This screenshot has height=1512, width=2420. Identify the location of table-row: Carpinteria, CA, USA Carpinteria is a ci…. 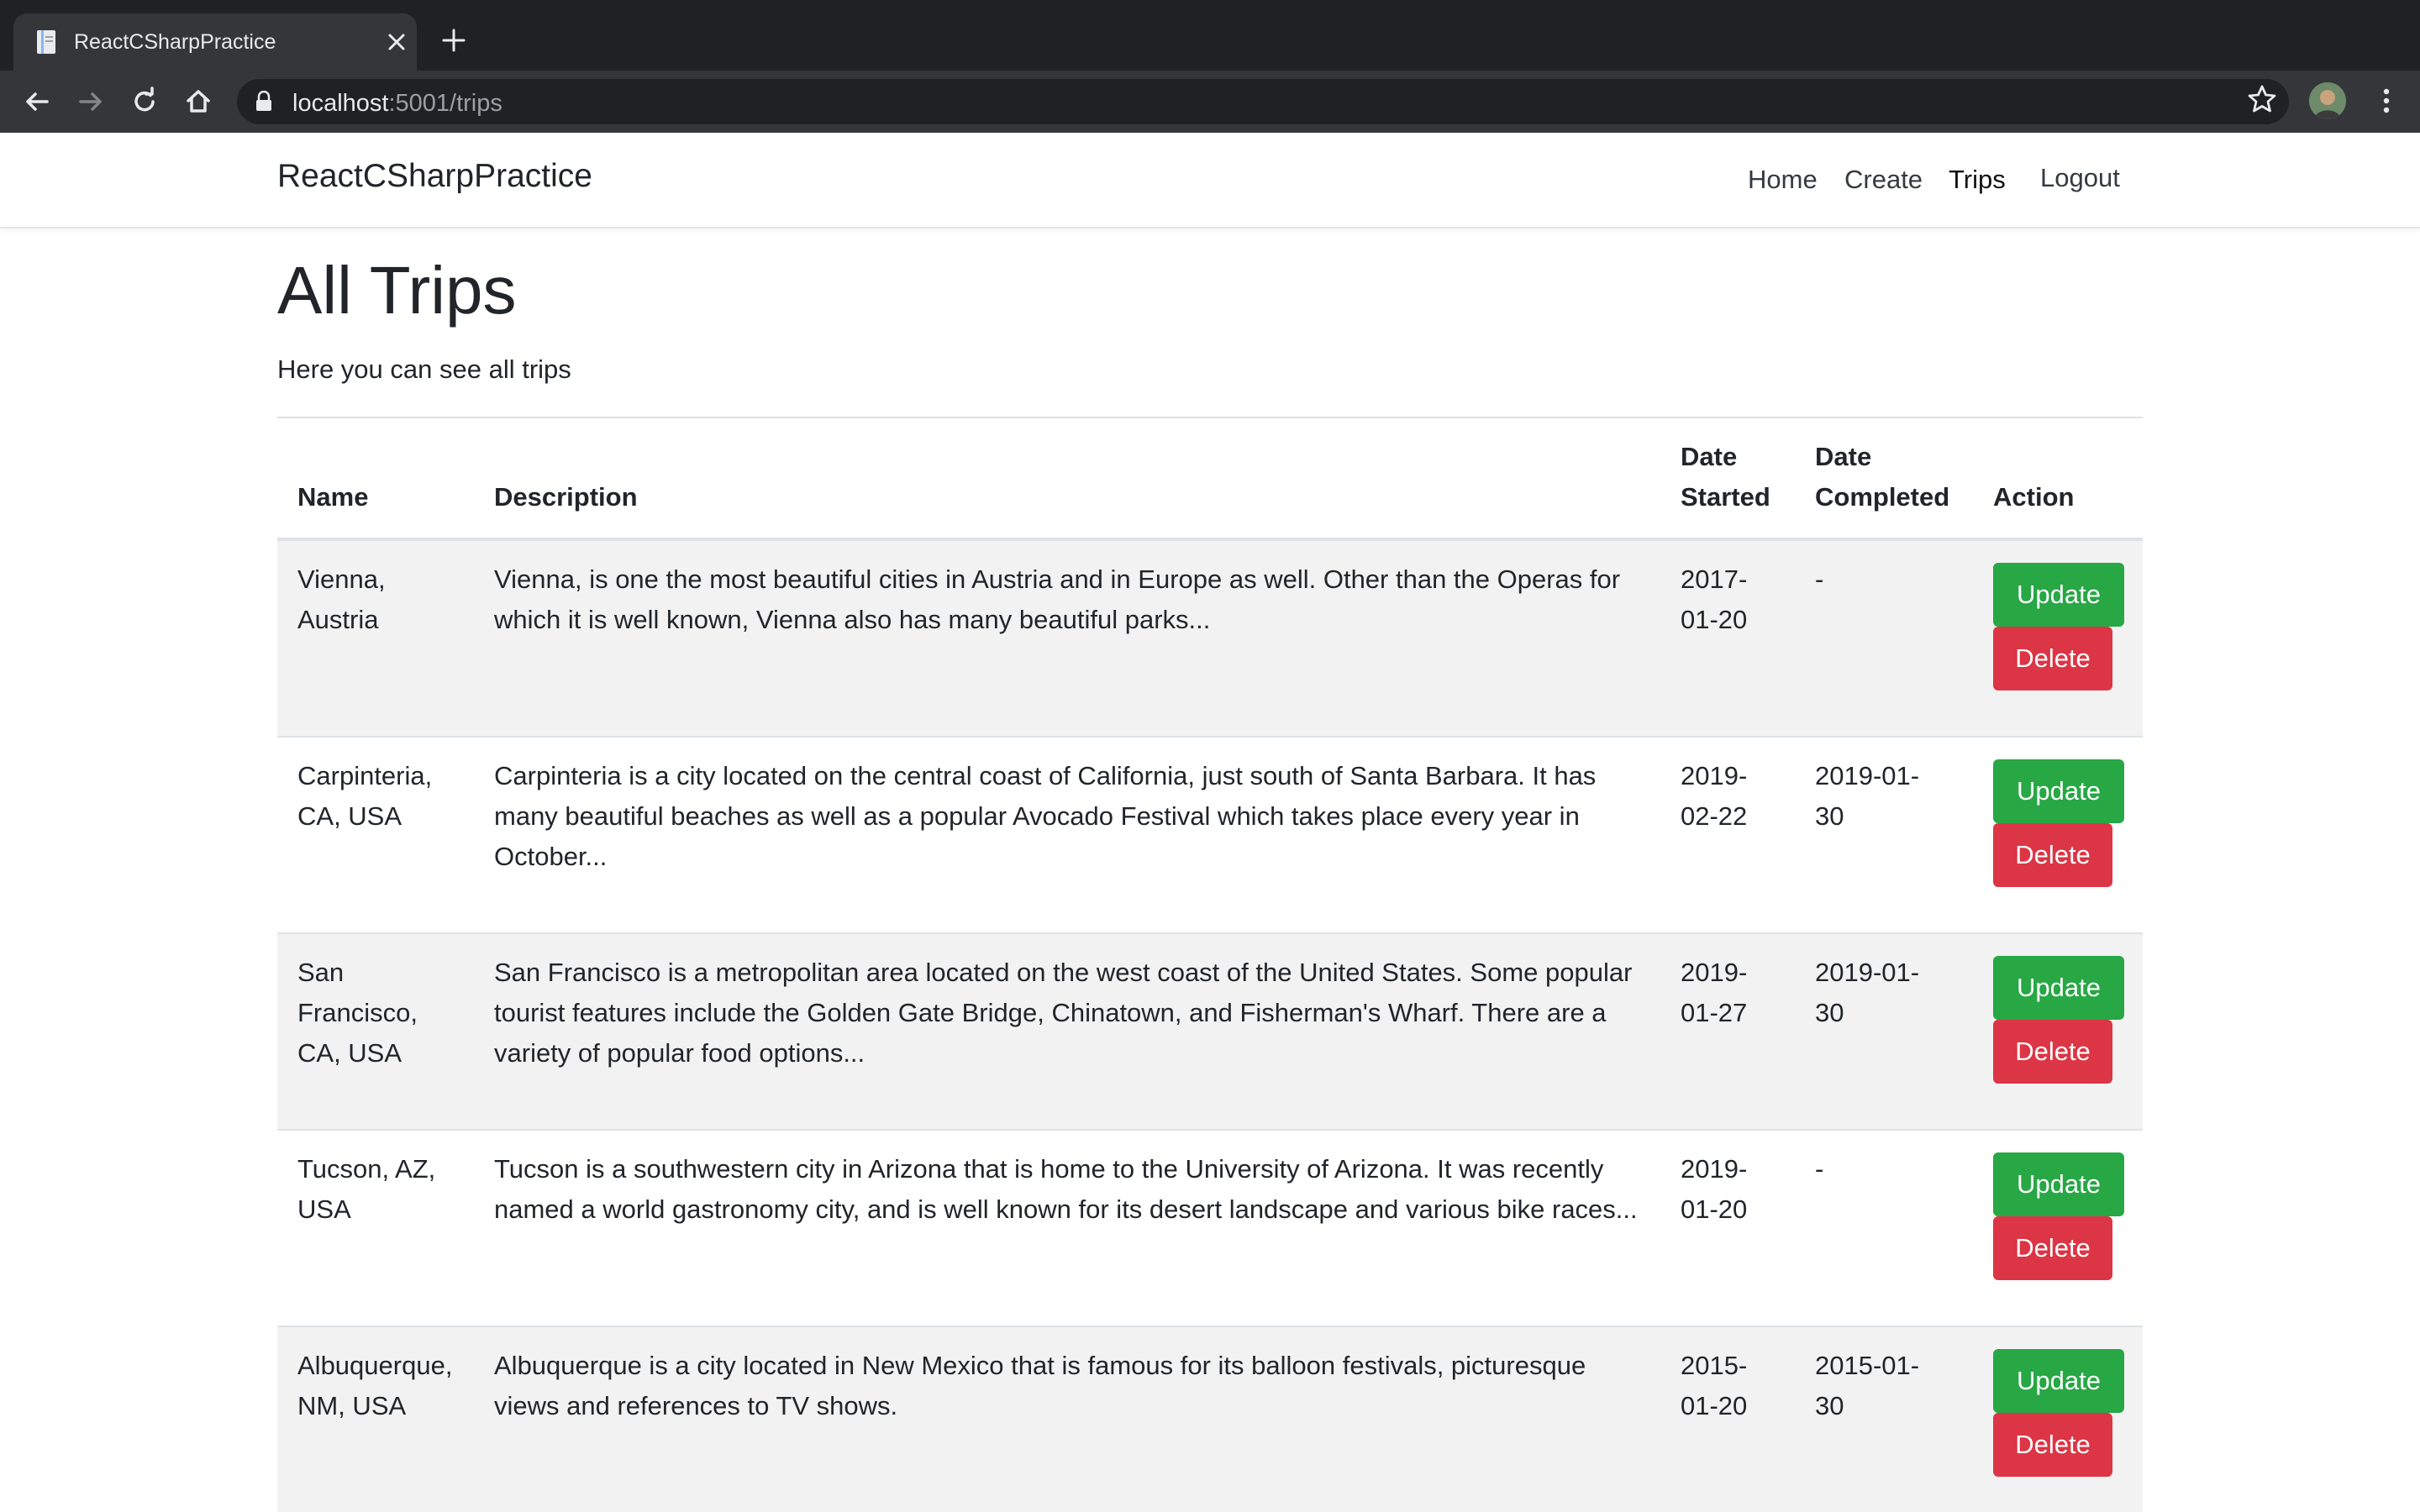
(1210, 836).